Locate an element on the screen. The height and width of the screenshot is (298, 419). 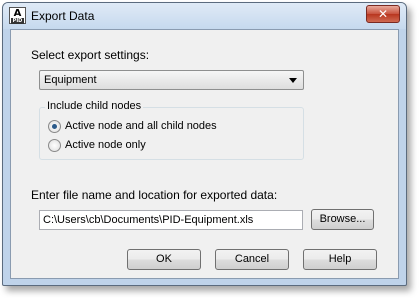
group-legend: Include child nodes is located at coordinates (94, 106).